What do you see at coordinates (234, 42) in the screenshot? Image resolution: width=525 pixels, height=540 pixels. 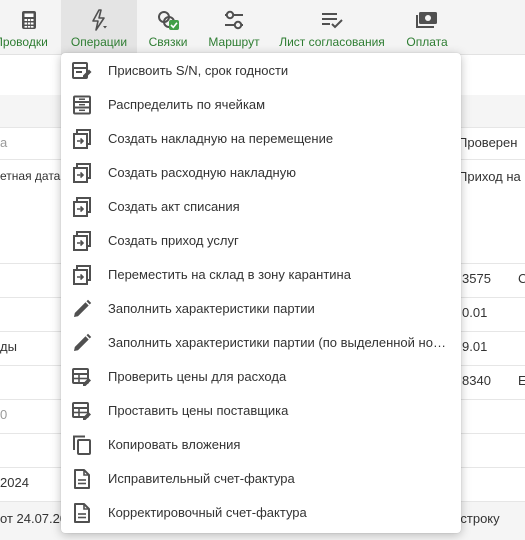 I see `toolbar-label: Маршрут` at bounding box center [234, 42].